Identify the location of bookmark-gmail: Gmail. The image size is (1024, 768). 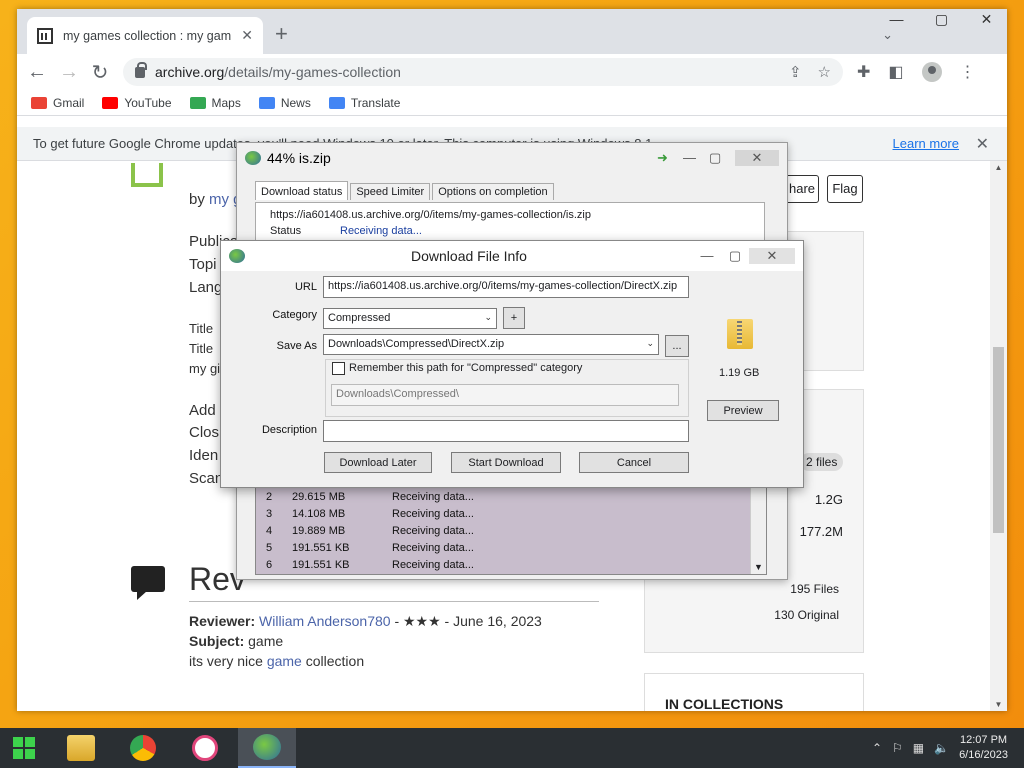
(57, 103).